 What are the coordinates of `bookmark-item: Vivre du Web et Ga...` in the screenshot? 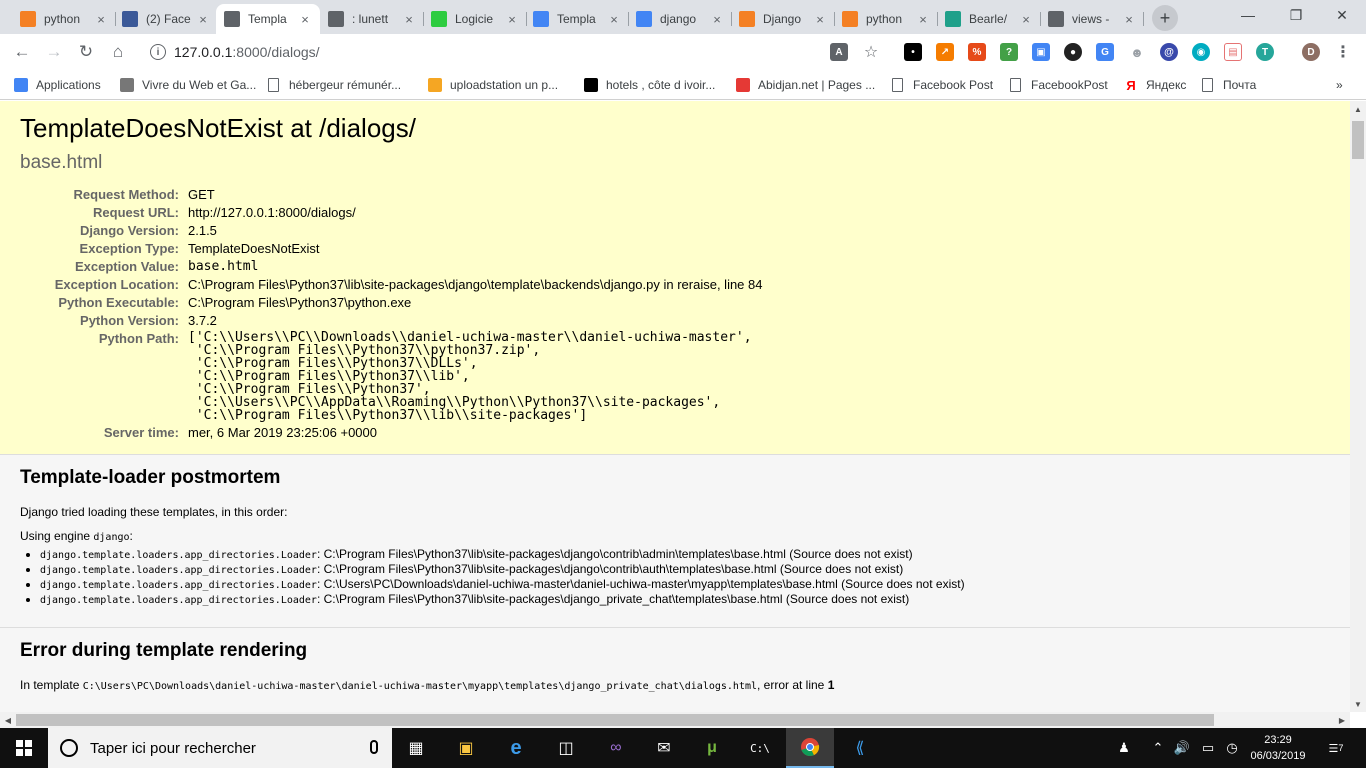 It's located at (188, 85).